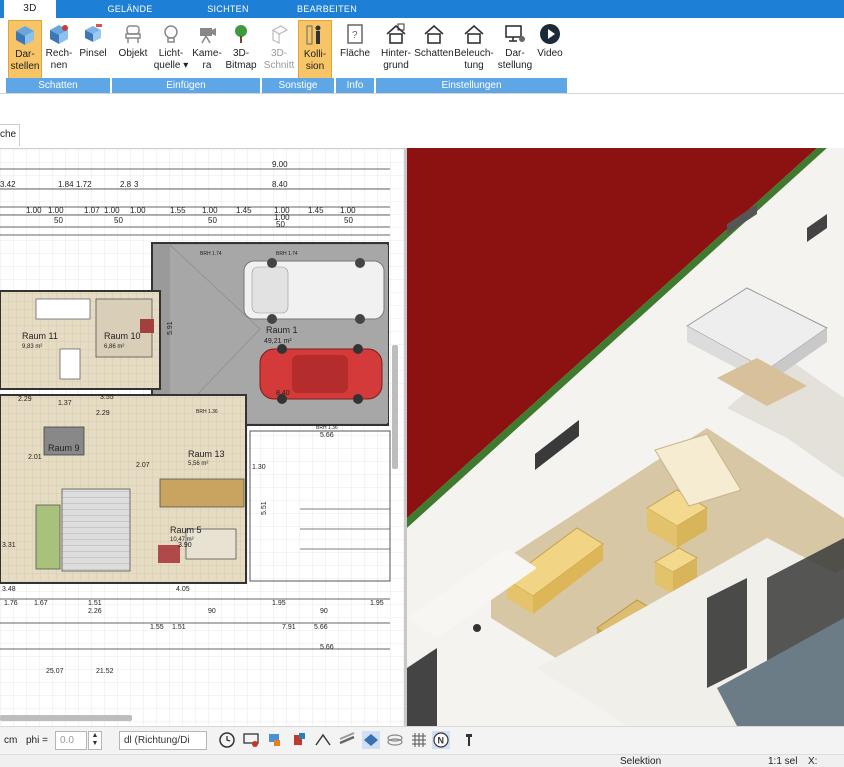  Describe the element at coordinates (377, 603) in the screenshot. I see `dim-1-95b: 1.95` at that location.